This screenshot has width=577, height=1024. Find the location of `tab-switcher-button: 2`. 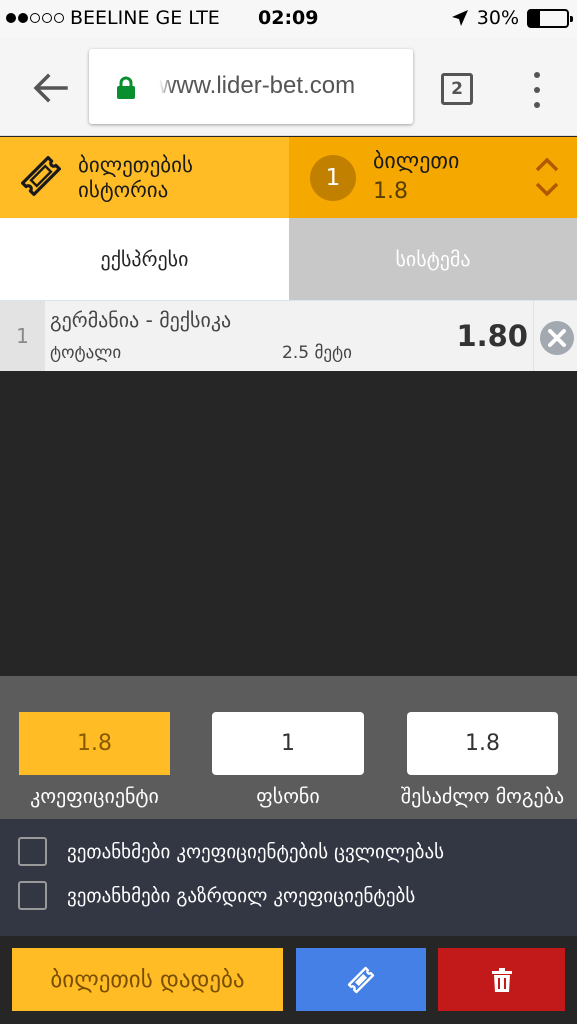

tab-switcher-button: 2 is located at coordinates (457, 89).